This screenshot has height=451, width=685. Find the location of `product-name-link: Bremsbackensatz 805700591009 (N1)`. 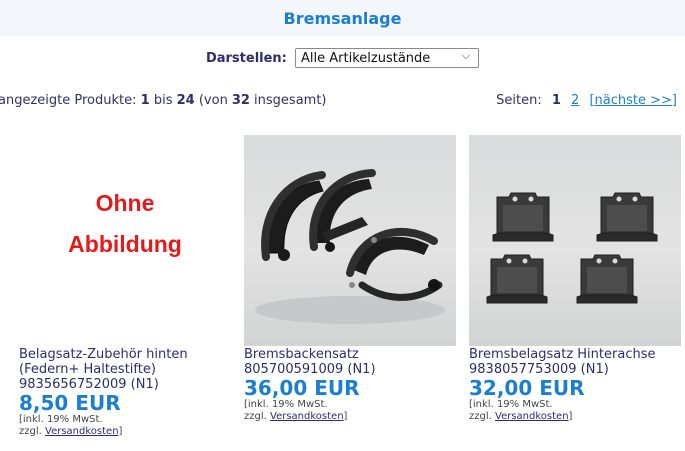

product-name-link: Bremsbackensatz 805700591009 (N1) is located at coordinates (350, 362).